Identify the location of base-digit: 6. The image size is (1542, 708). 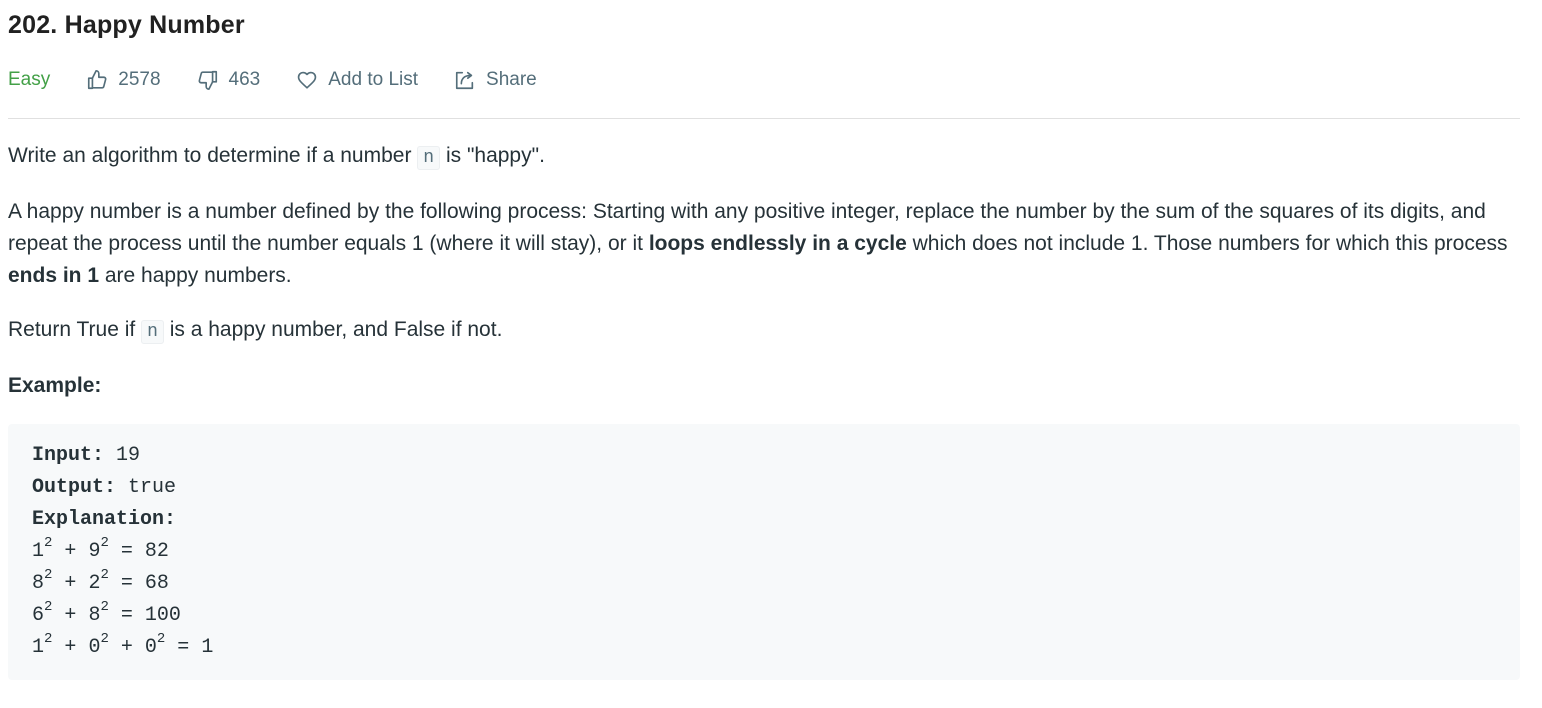
(38, 615).